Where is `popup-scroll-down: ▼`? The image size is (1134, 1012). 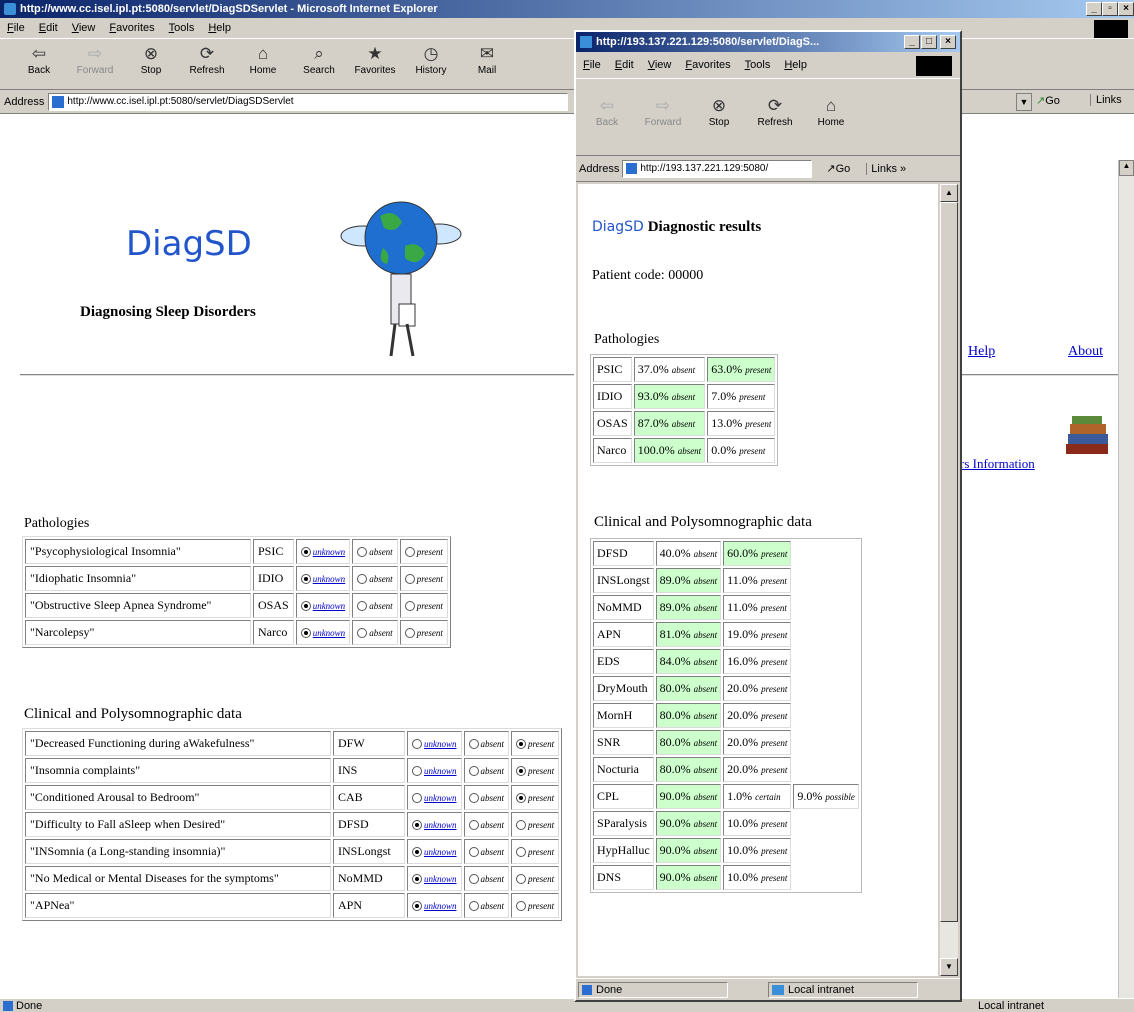 popup-scroll-down: ▼ is located at coordinates (949, 967).